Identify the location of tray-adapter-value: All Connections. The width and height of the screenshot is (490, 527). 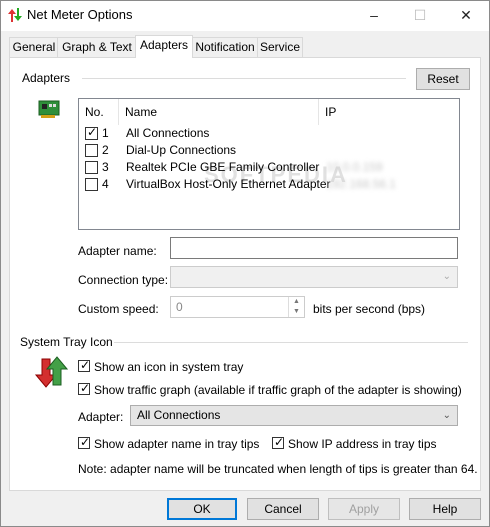
(179, 415).